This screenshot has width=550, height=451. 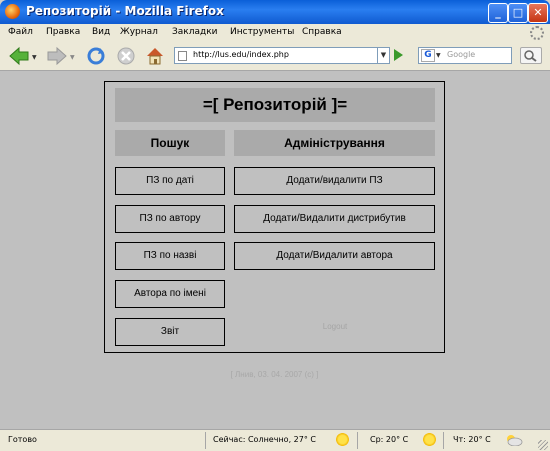 I want to click on search-go-icon, so click(x=531, y=55).